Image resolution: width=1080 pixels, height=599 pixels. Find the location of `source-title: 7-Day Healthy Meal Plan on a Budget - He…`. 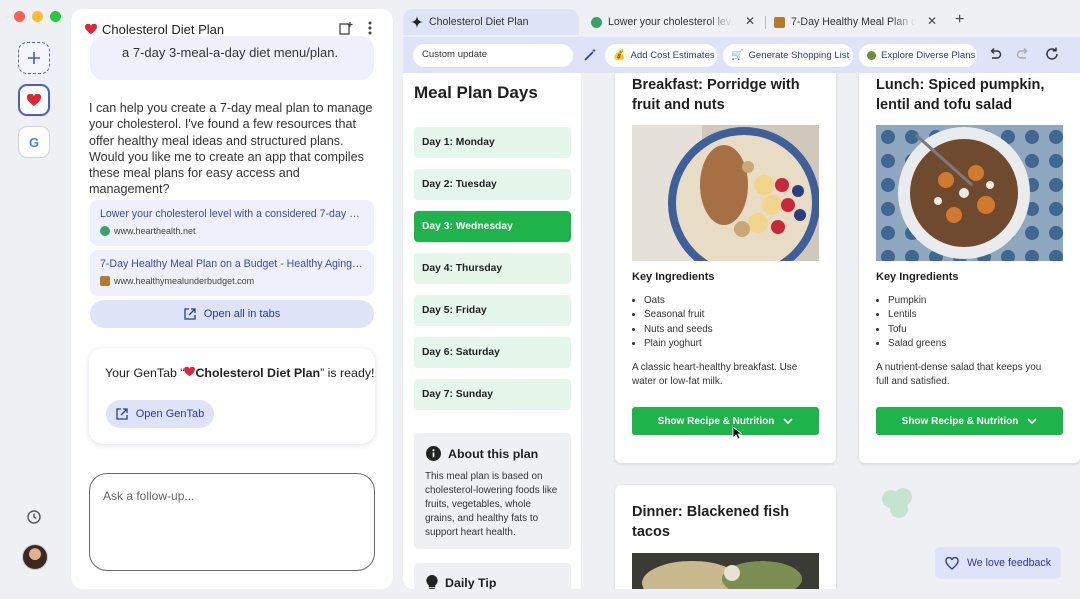

source-title: 7-Day Healthy Meal Plan on a Budget - He… is located at coordinates (232, 264).